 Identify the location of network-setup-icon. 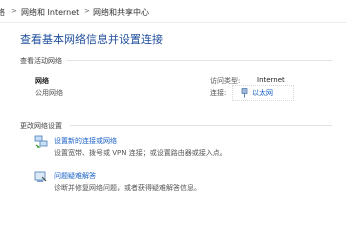
(41, 141).